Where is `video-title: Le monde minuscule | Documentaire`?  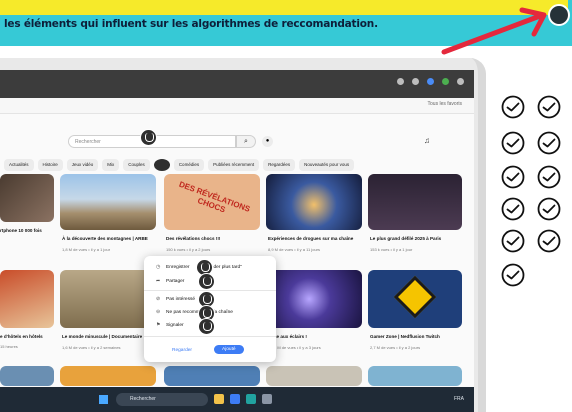 video-title: Le monde minuscule | Documentaire is located at coordinates (102, 336).